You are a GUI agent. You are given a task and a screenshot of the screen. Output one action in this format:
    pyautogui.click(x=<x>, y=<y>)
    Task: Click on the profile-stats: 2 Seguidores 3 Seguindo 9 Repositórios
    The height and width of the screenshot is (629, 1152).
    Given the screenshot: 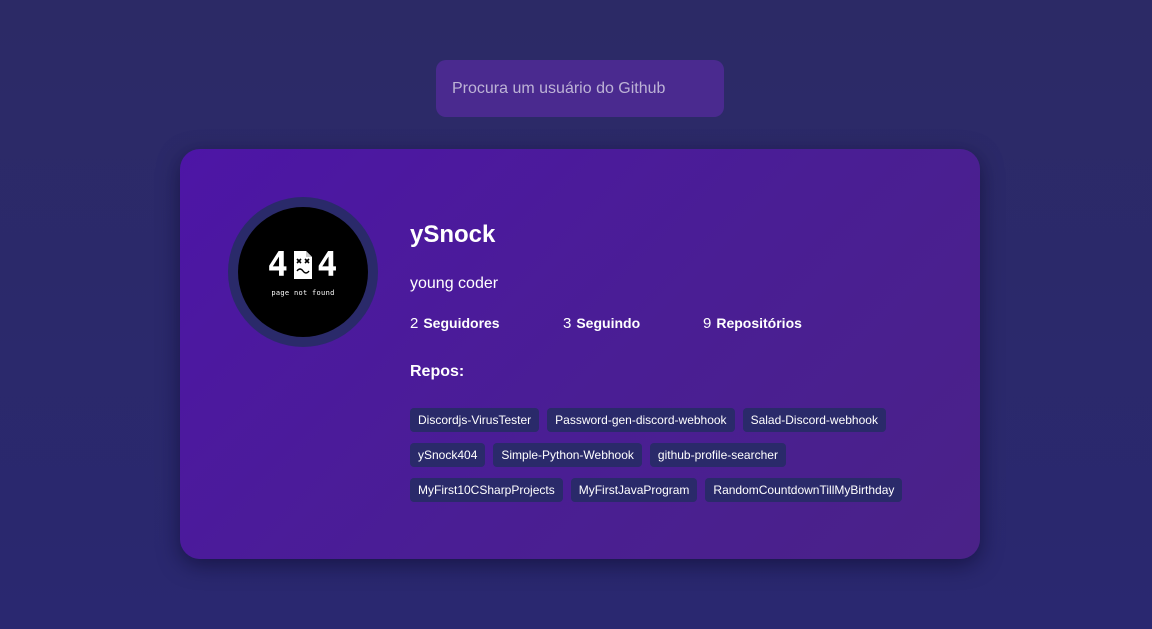 What is the action you would take?
    pyautogui.click(x=680, y=323)
    